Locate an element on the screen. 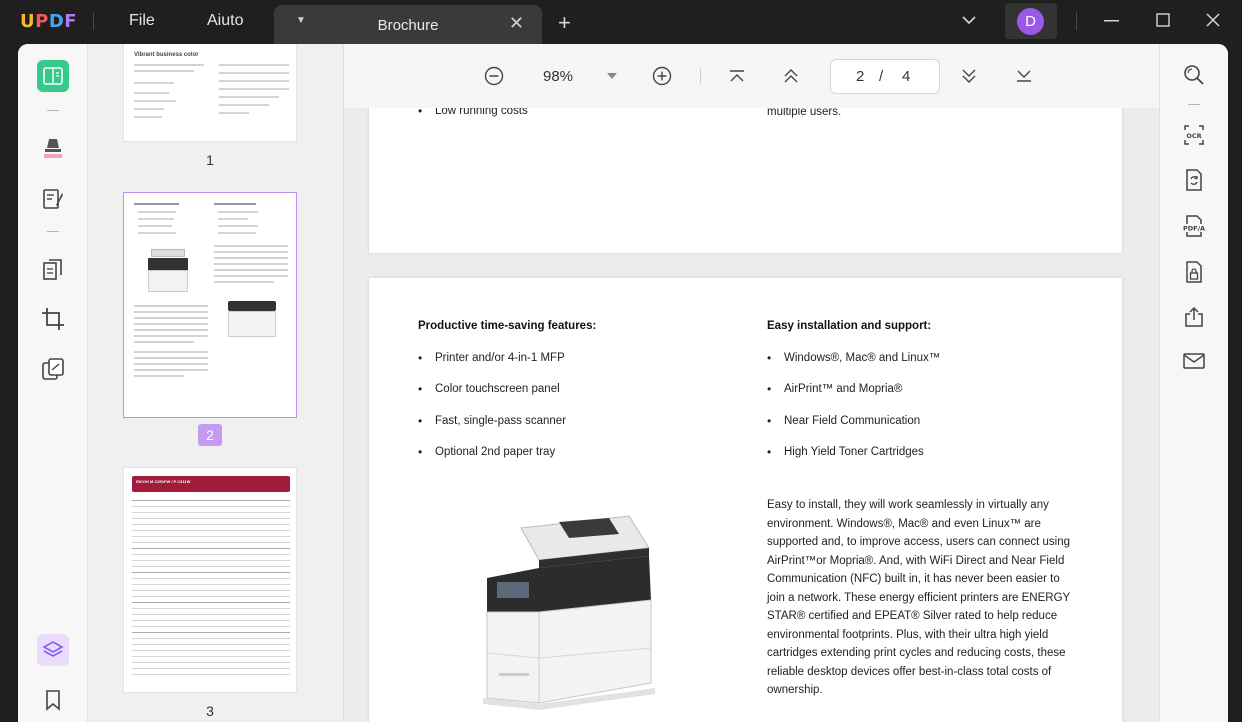  tab-close-icon: ✕ is located at coordinates (516, 23).